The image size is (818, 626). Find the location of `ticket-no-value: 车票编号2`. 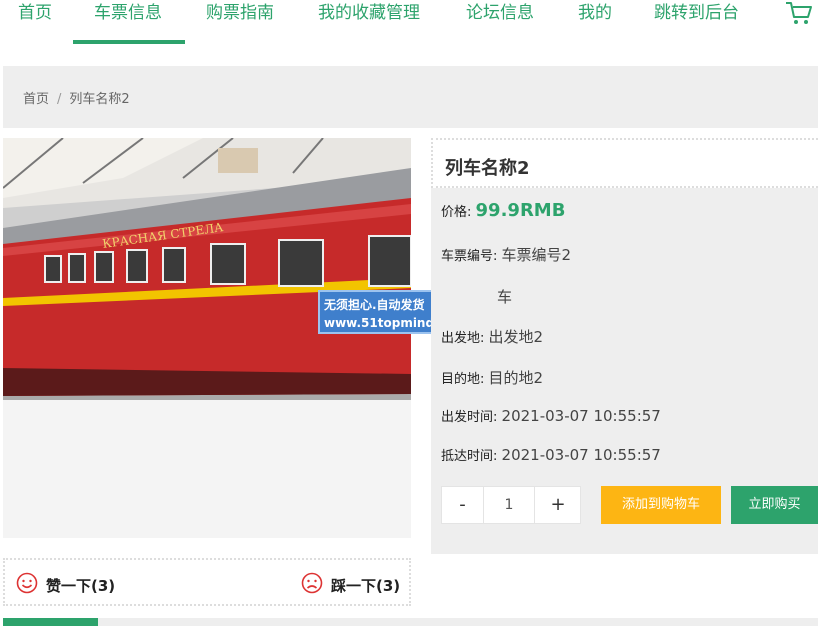

ticket-no-value: 车票编号2 is located at coordinates (536, 255).